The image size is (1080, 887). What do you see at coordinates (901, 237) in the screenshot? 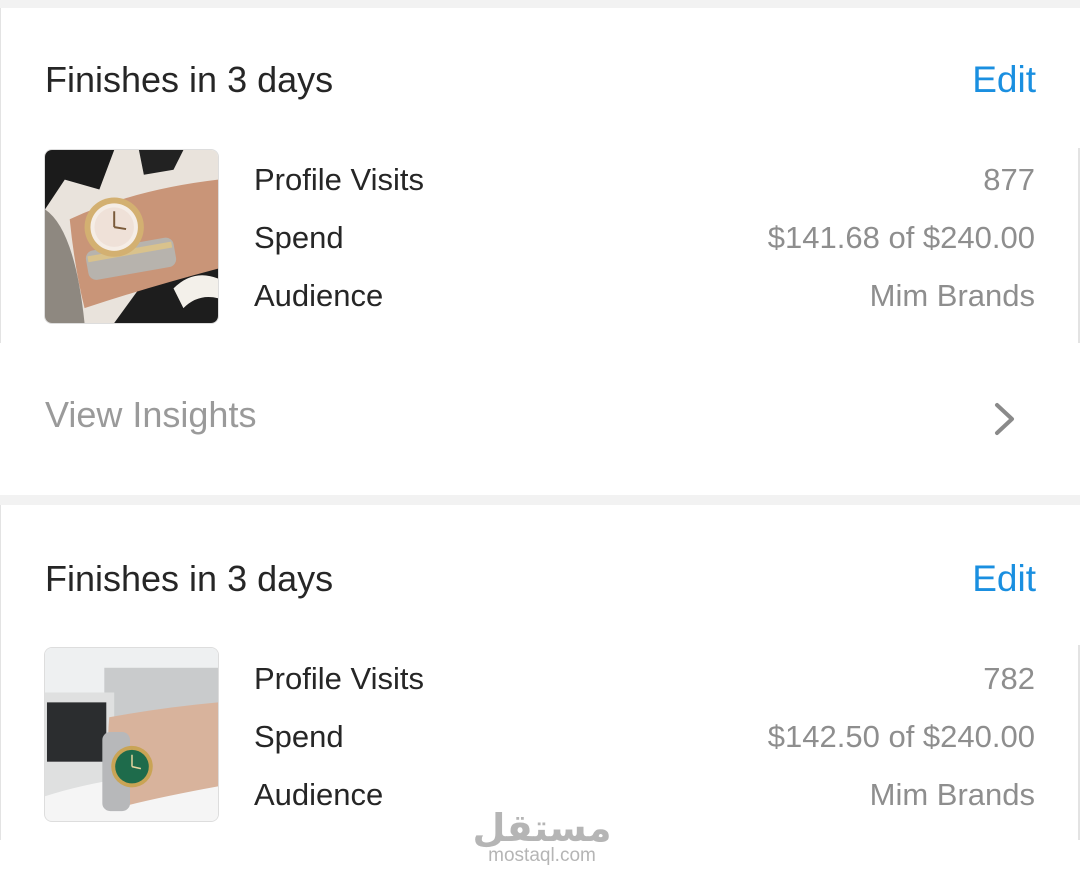
I see `metric-value-spend: $141.68 of $240.00` at bounding box center [901, 237].